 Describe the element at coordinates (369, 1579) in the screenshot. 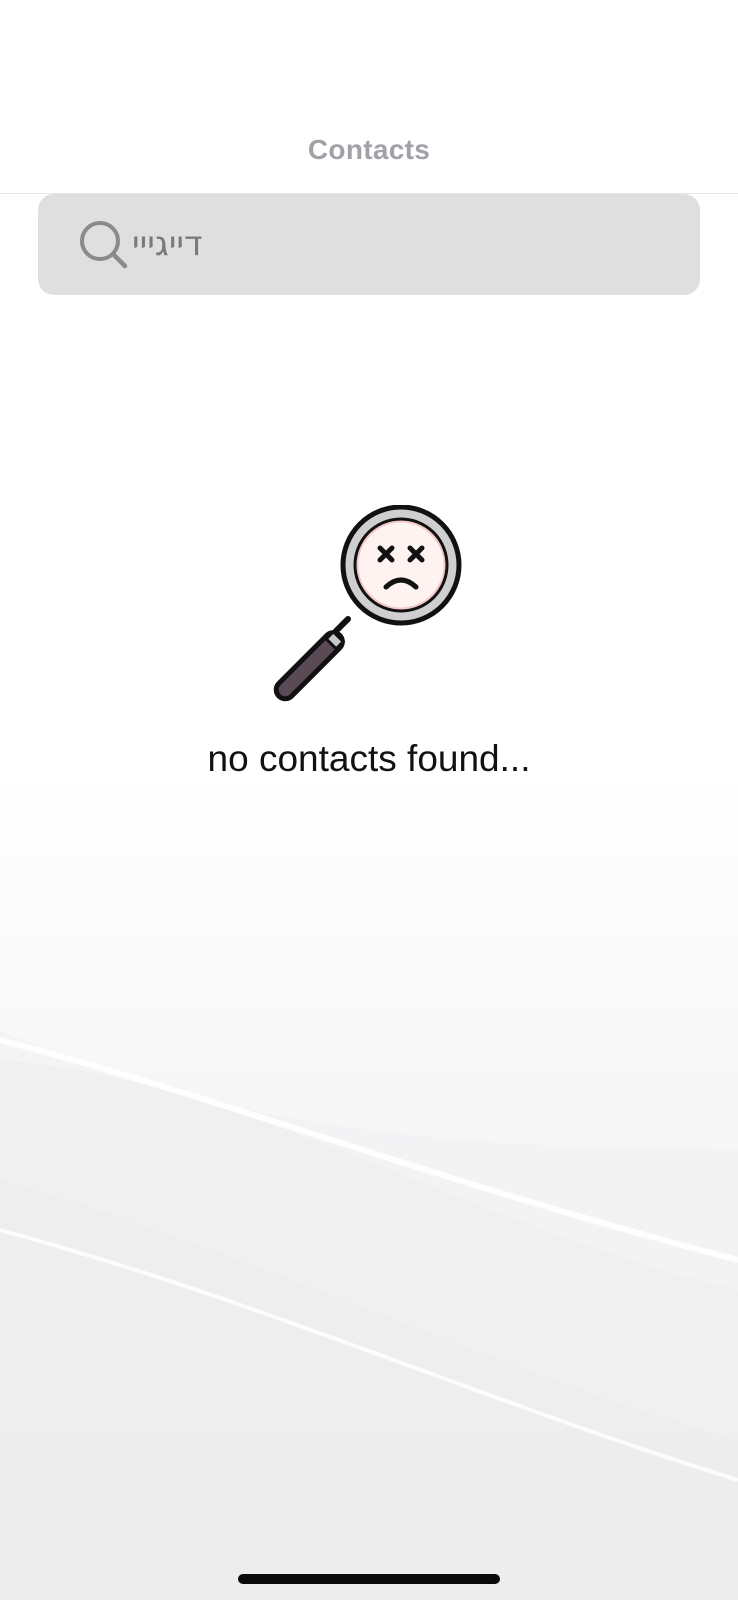

I see `home-indicator` at that location.